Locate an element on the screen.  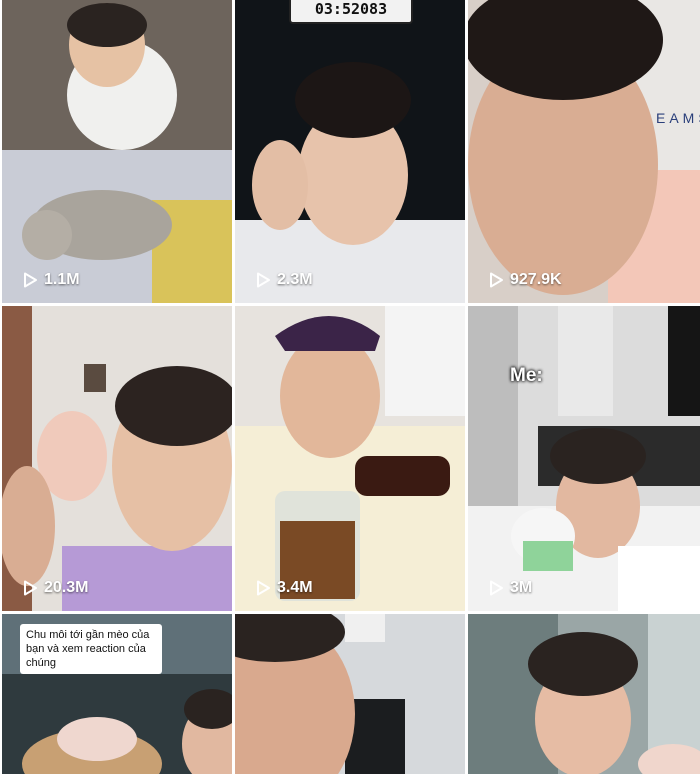
view-count: 2.3M is located at coordinates (284, 280).